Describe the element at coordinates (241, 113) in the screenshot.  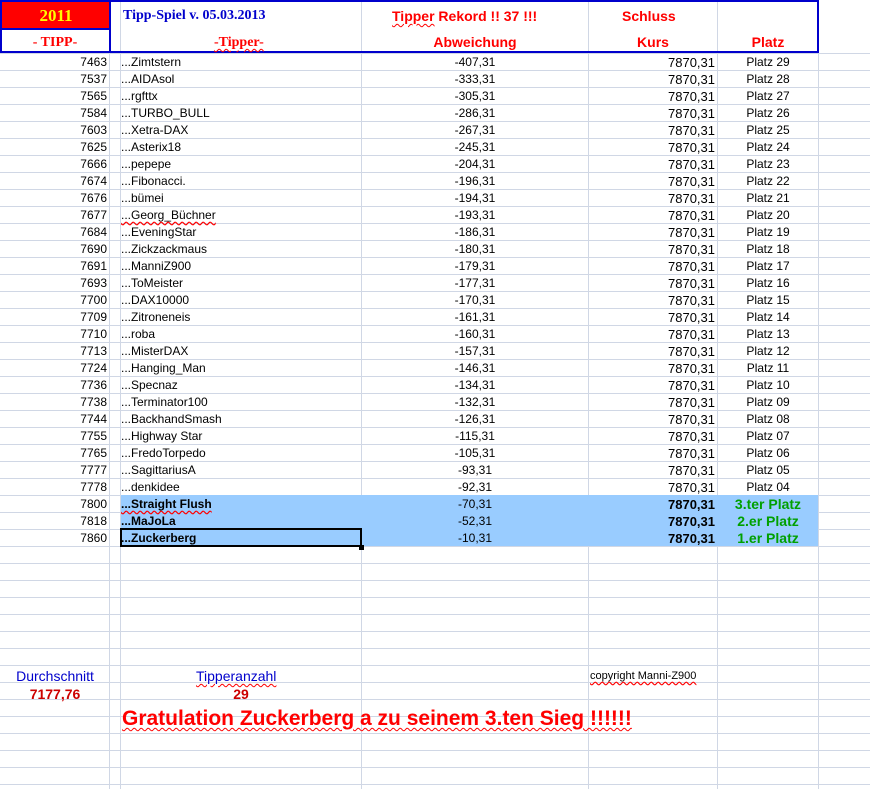
I see `tipper-cell: ...TURBO_BULL` at that location.